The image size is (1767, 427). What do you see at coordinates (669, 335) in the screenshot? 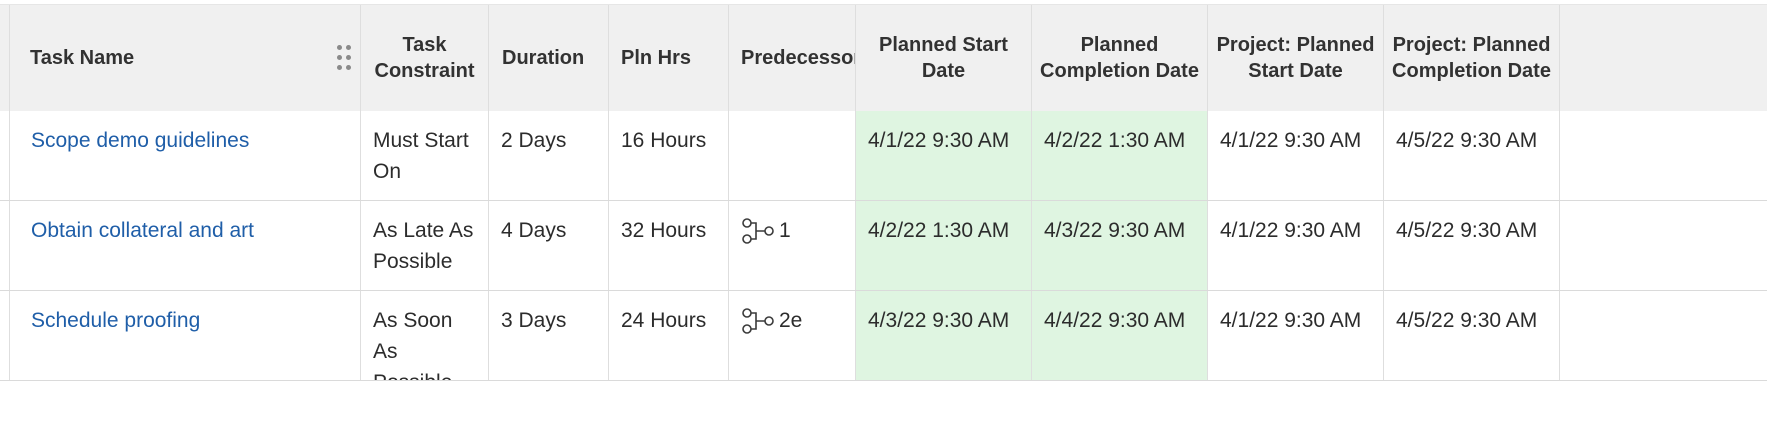
I see `cell-pln-hrs: 24 Hours` at bounding box center [669, 335].